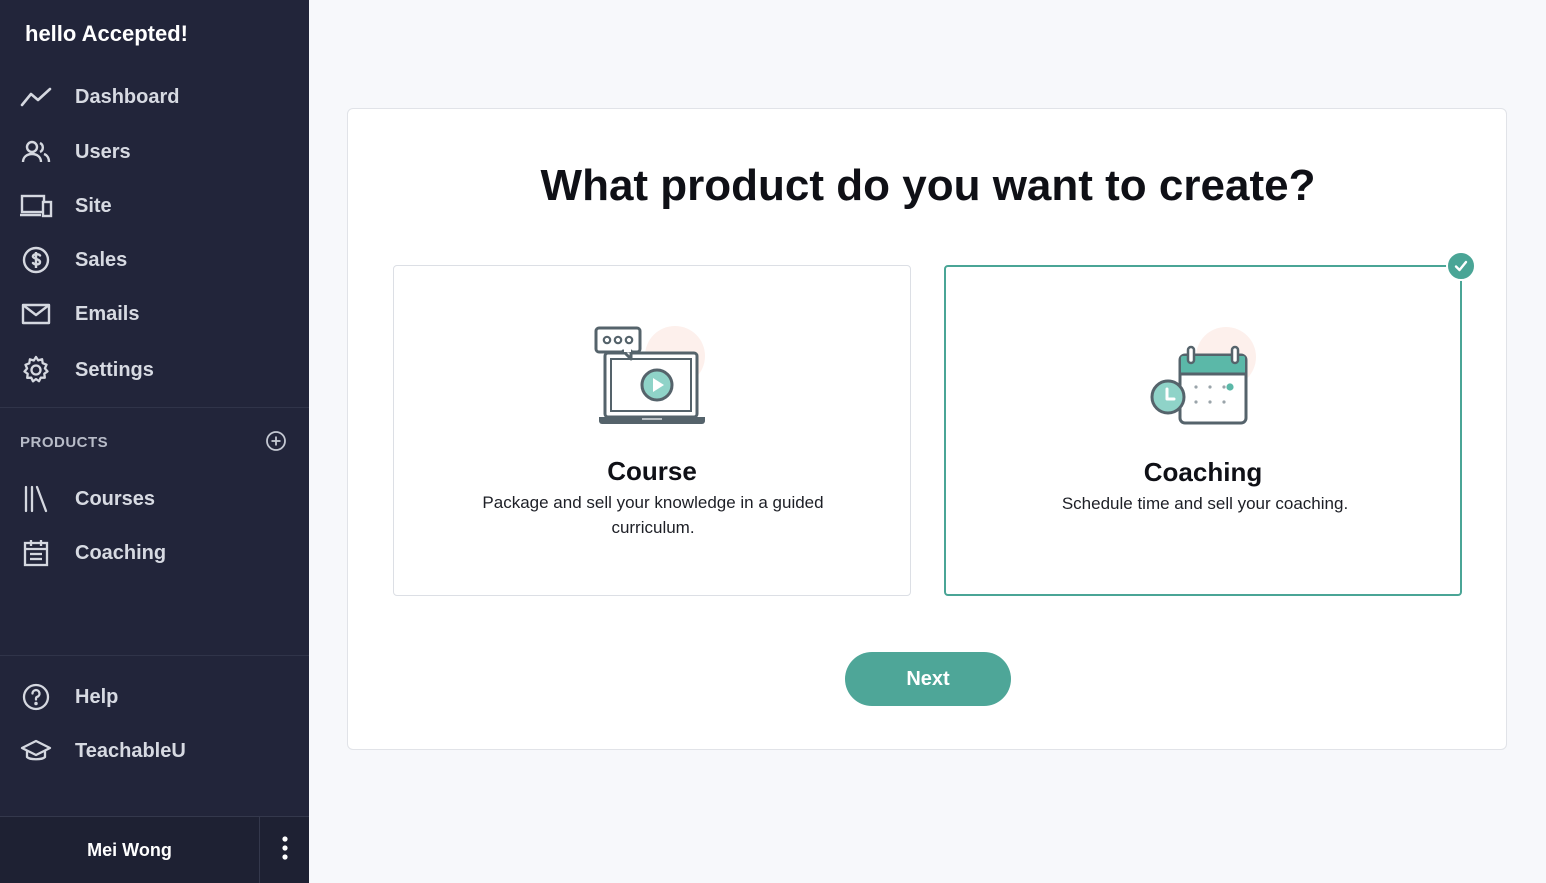 This screenshot has width=1546, height=883. I want to click on next-button: Next, so click(928, 679).